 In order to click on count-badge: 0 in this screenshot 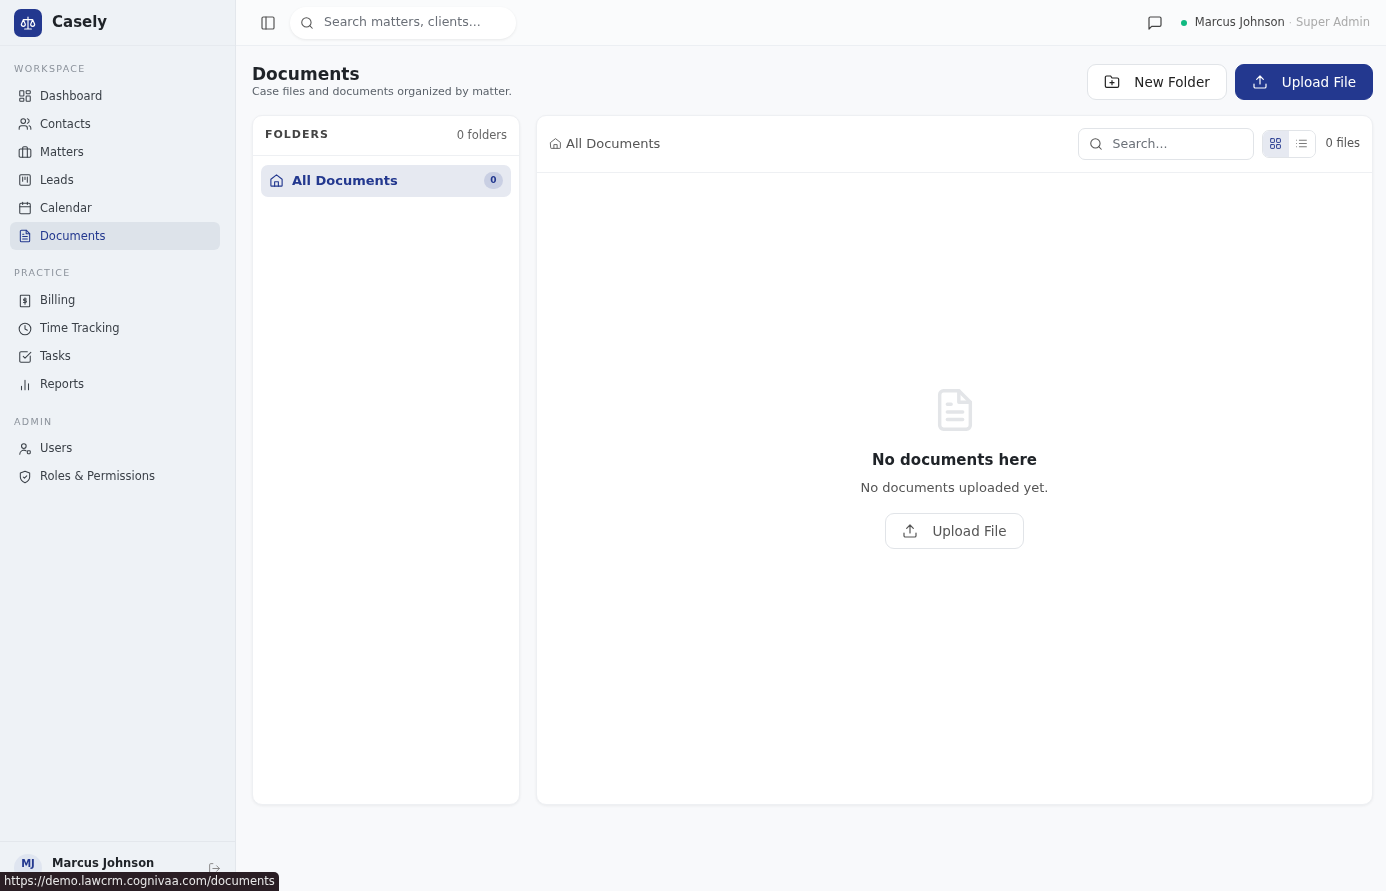, I will do `click(493, 181)`.